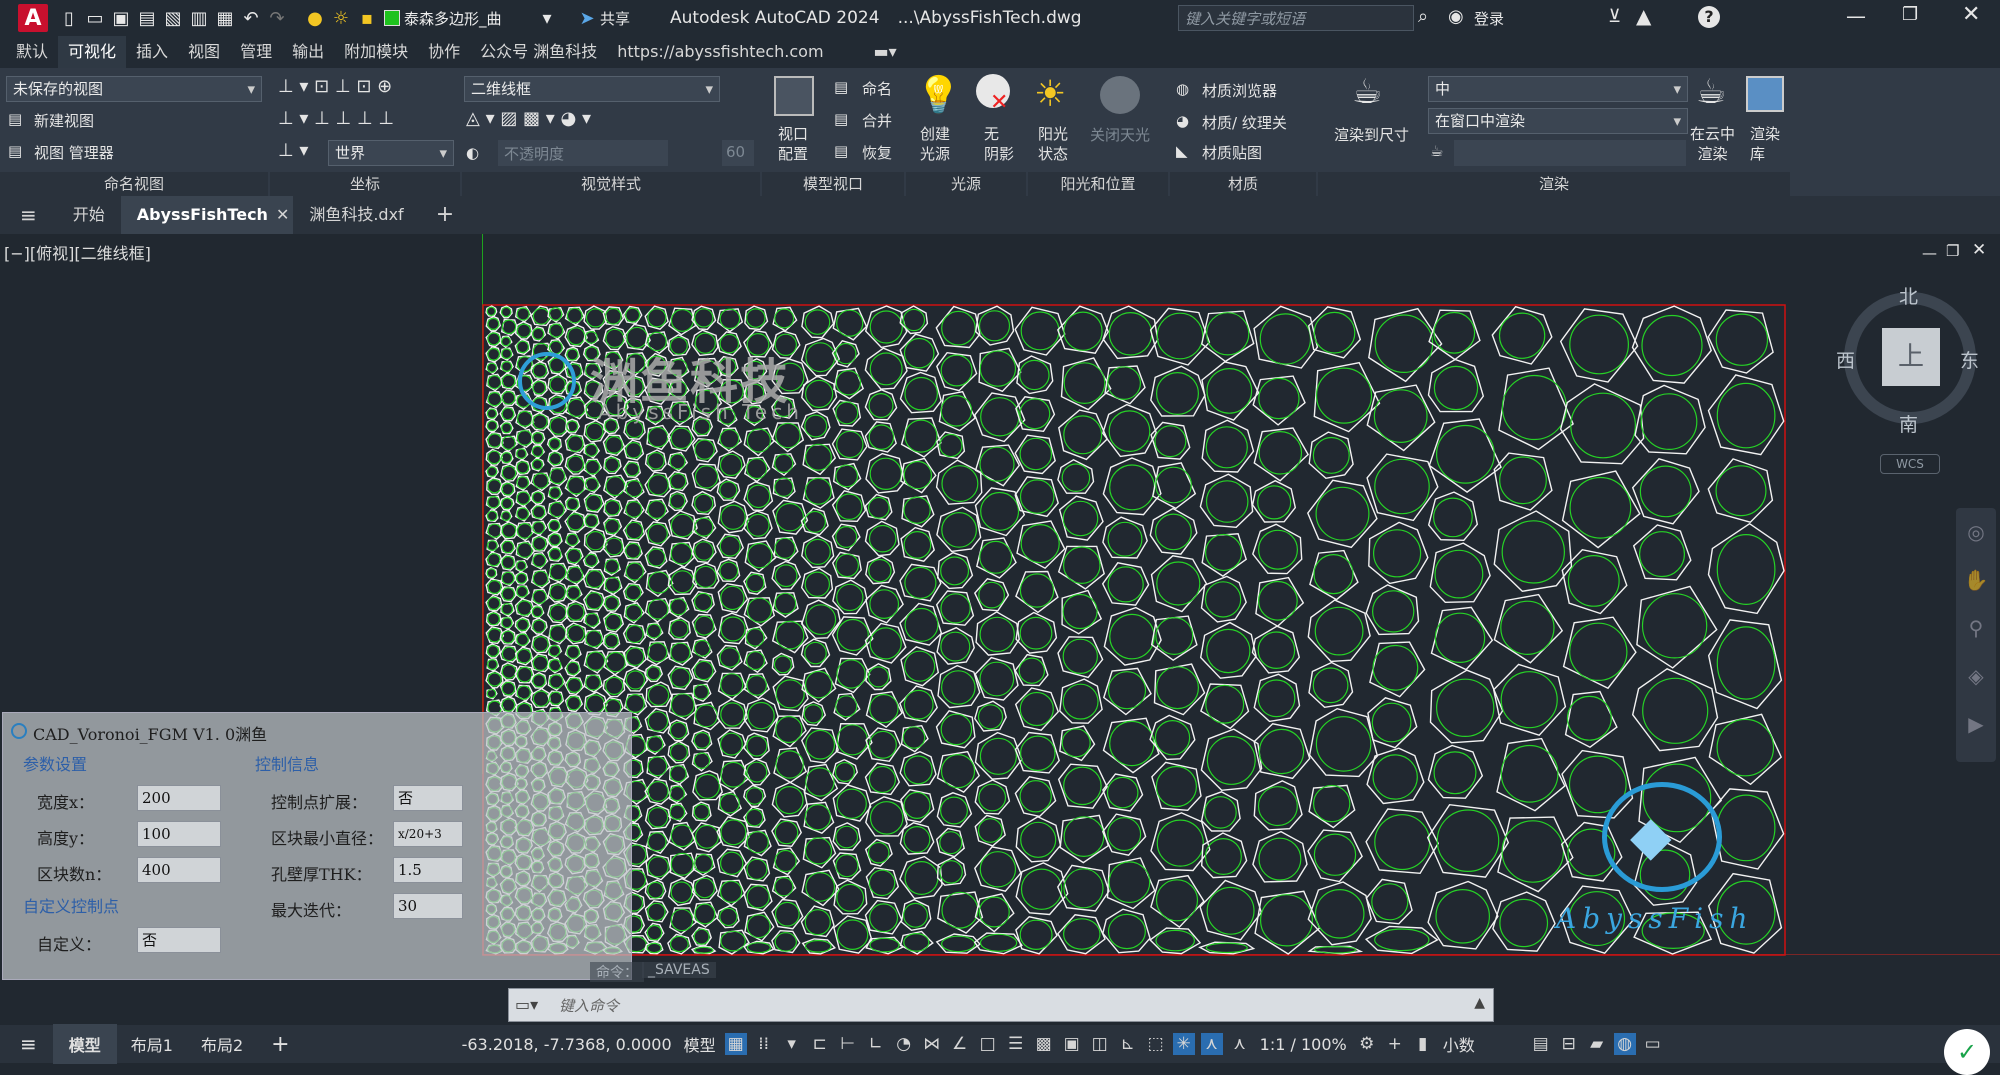 This screenshot has width=2000, height=1075. Describe the element at coordinates (820, 1044) in the screenshot. I see `infer-icon: ⊏` at that location.